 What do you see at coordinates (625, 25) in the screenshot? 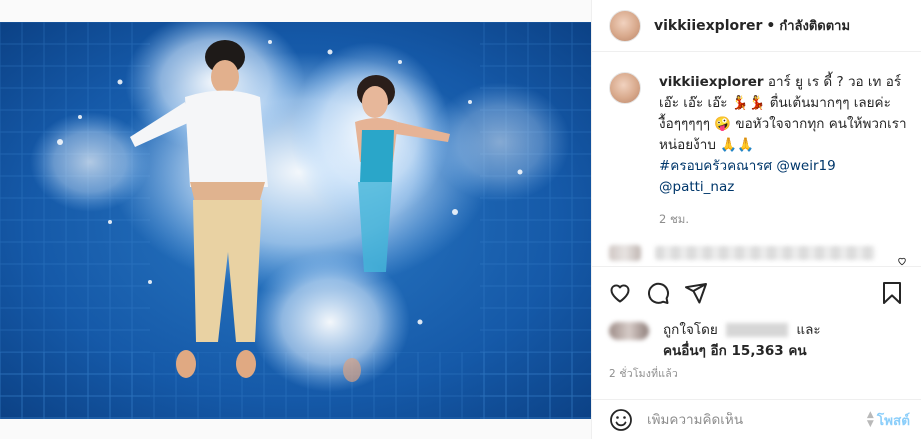
I see `author-avatar` at bounding box center [625, 25].